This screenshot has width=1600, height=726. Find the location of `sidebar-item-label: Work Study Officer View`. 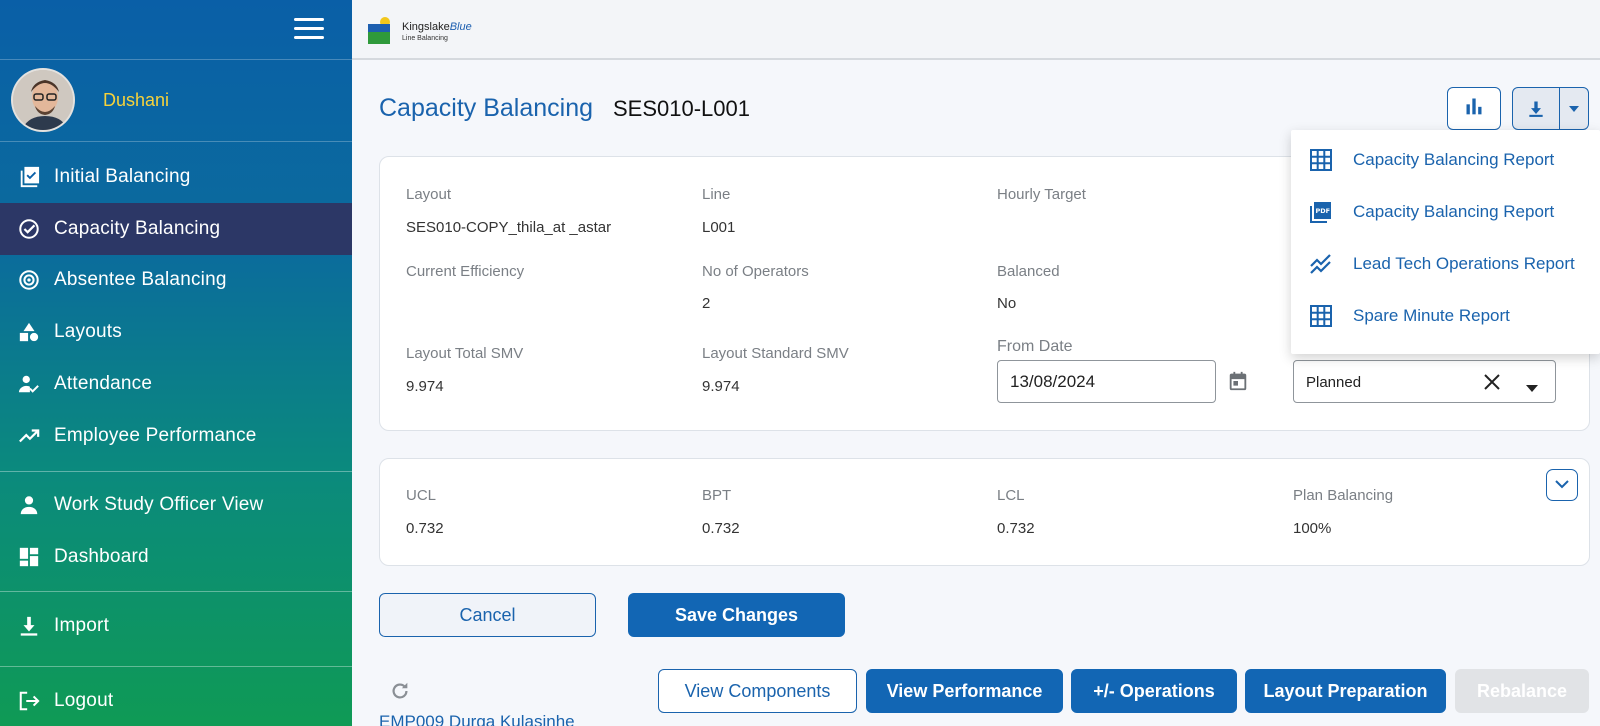

sidebar-item-label: Work Study Officer View is located at coordinates (159, 504).